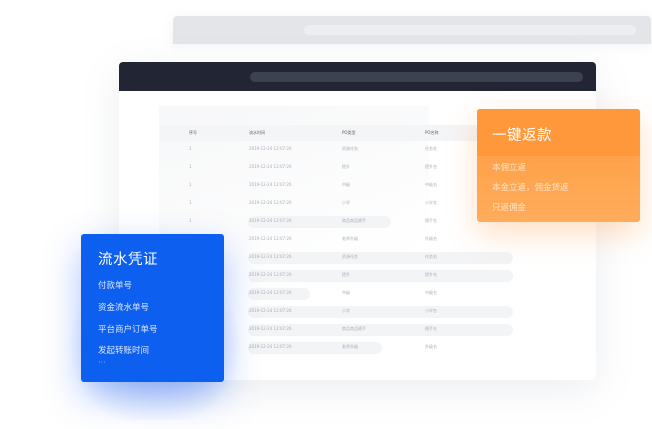 This screenshot has width=652, height=429. What do you see at coordinates (257, 132) in the screenshot?
I see `header-time: 流水时间` at bounding box center [257, 132].